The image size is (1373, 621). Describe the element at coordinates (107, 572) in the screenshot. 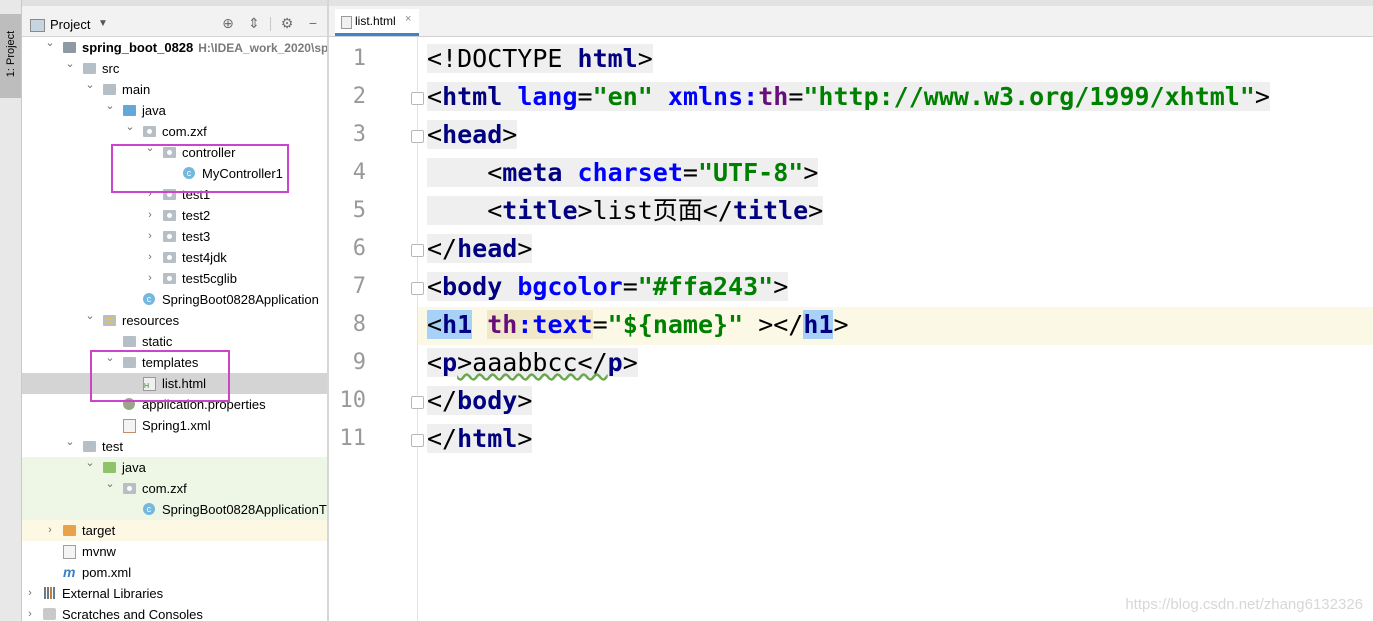

I see `tree-item-label: pom.xml` at that location.